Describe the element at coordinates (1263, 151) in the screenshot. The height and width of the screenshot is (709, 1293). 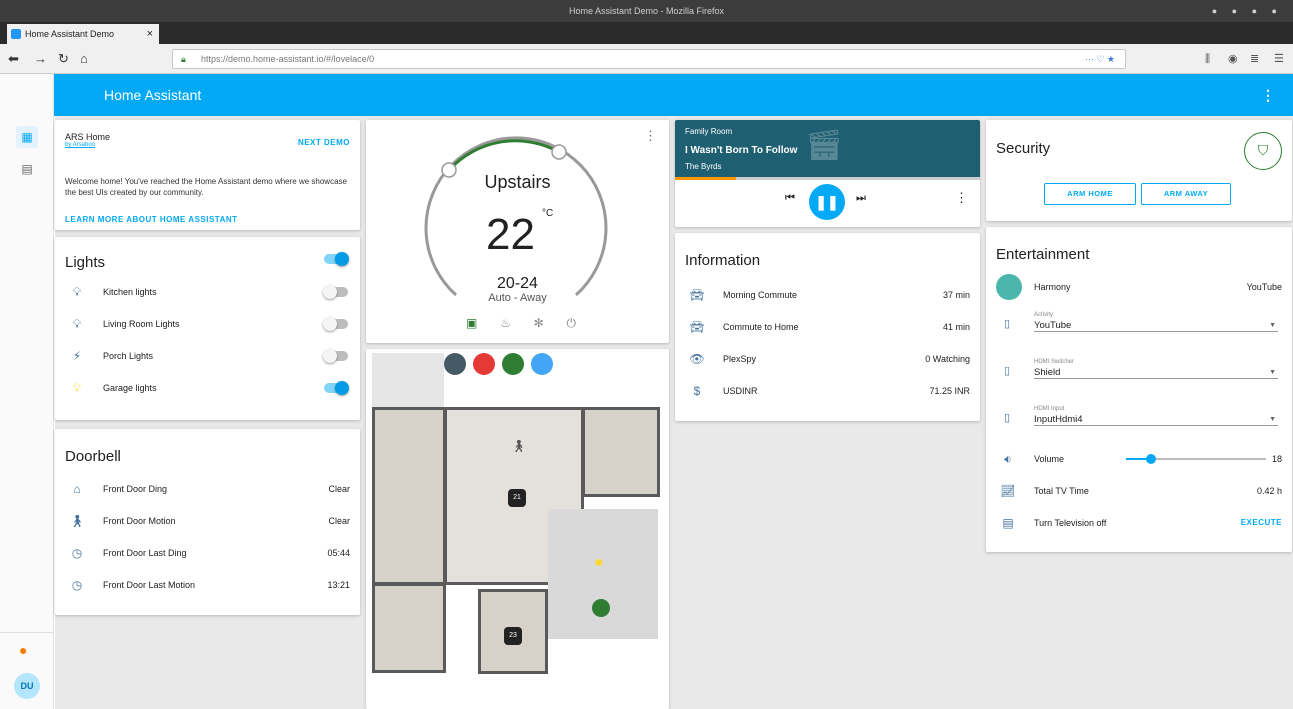
I see `shield-icon: ⛉` at that location.